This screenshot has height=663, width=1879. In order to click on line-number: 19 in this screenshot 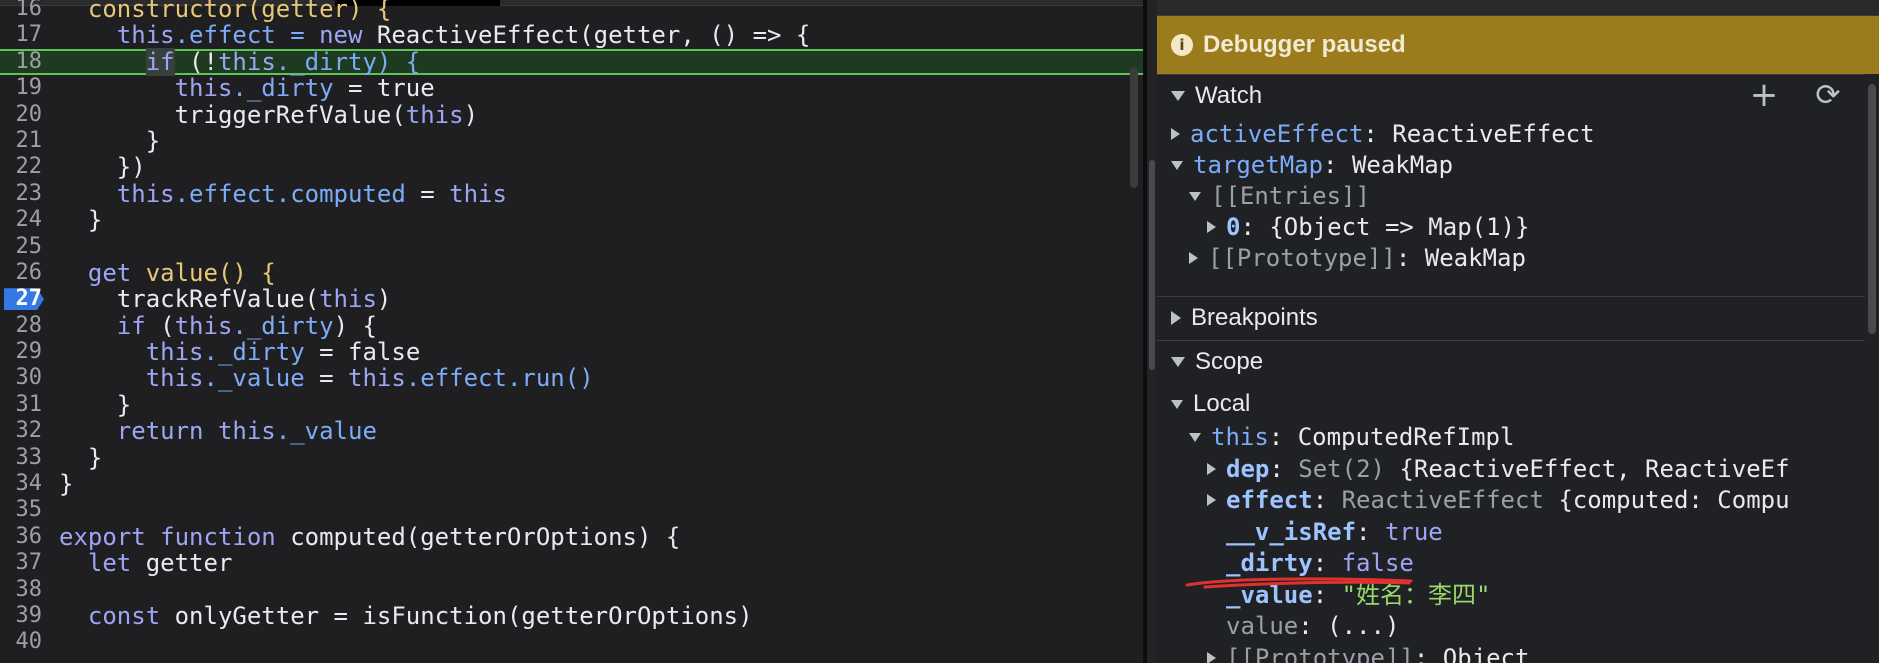, I will do `click(24, 88)`.